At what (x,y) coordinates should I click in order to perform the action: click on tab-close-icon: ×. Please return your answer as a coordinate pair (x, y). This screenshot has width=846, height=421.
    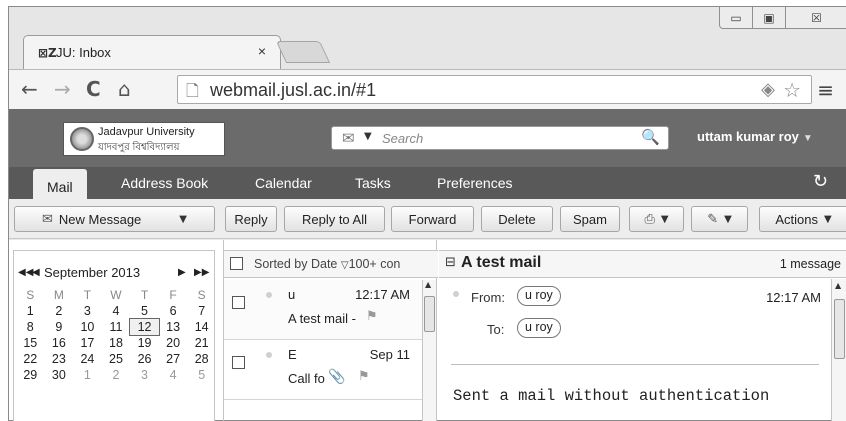
    Looking at the image, I should click on (262, 51).